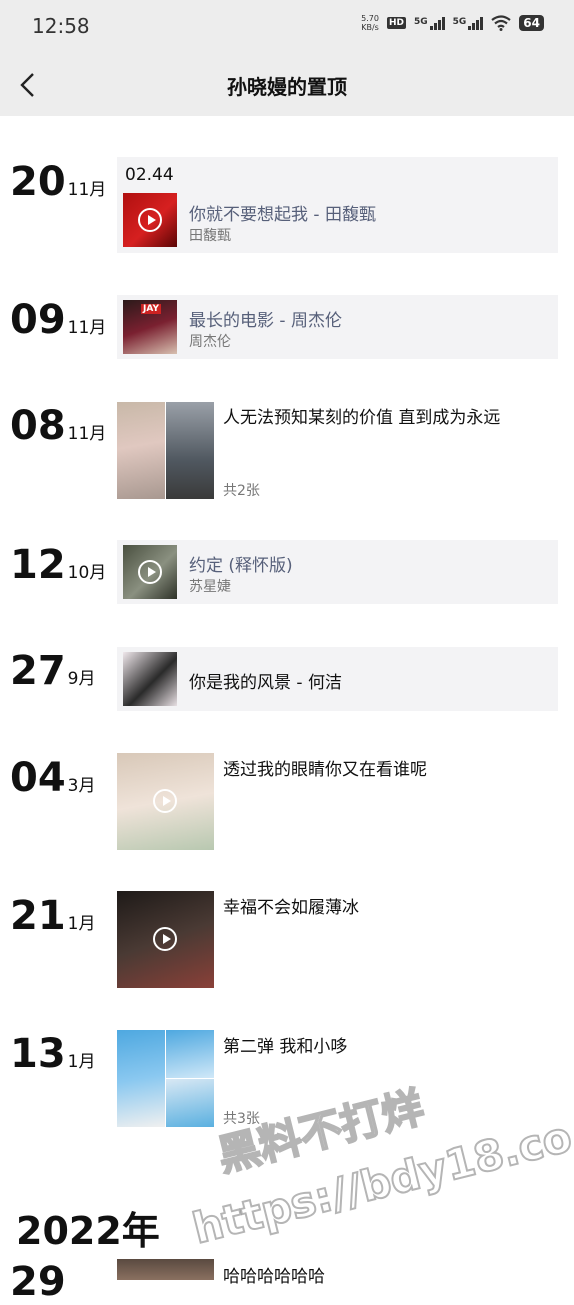 Image resolution: width=574 pixels, height=1305 pixels. Describe the element at coordinates (58, 320) in the screenshot. I see `entry-date: 09 11月` at that location.